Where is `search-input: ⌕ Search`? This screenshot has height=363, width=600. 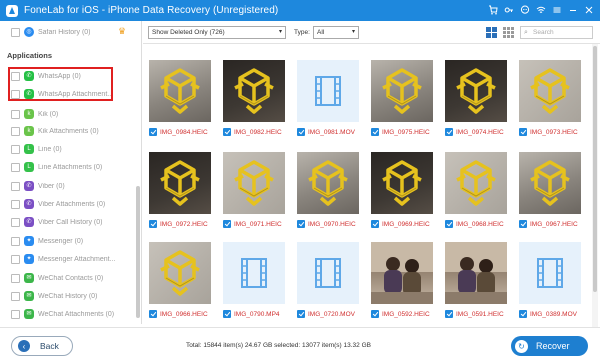
search-input: ⌕ Search is located at coordinates (556, 32).